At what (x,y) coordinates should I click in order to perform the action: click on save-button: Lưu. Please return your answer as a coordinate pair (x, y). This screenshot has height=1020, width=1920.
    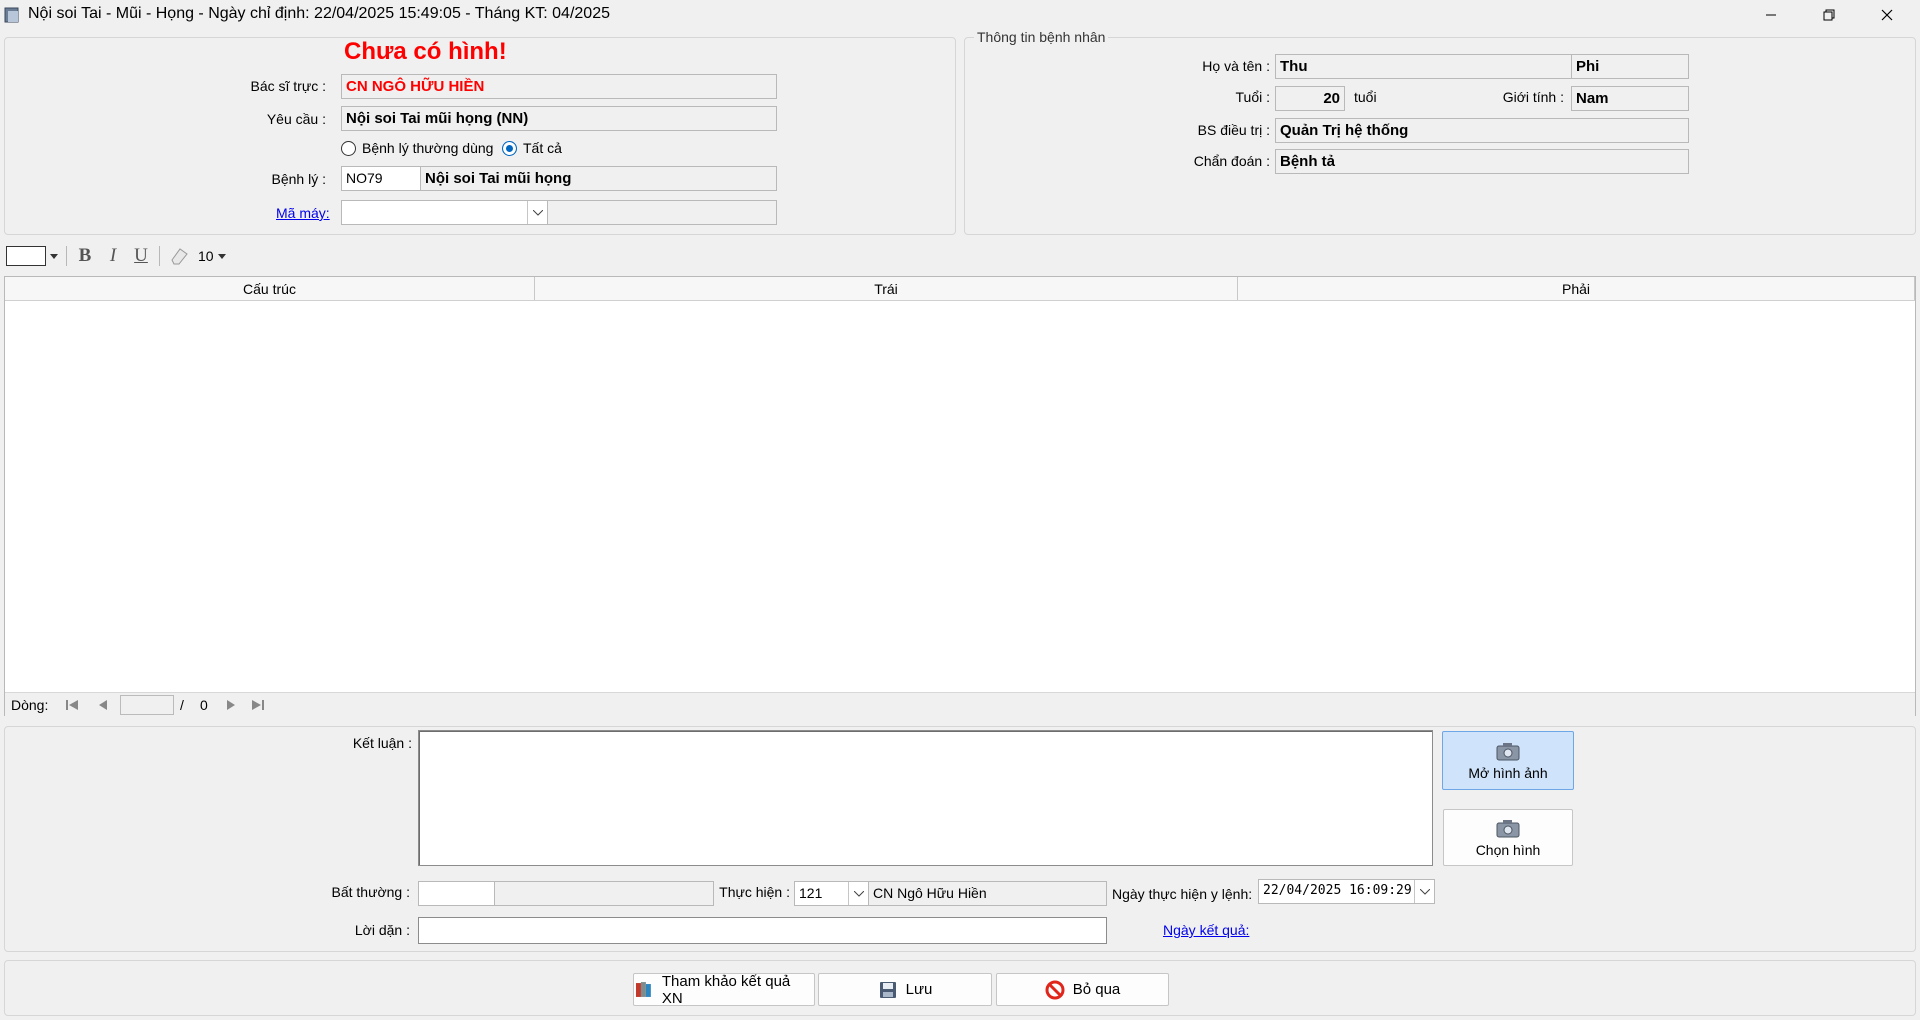
    Looking at the image, I should click on (905, 989).